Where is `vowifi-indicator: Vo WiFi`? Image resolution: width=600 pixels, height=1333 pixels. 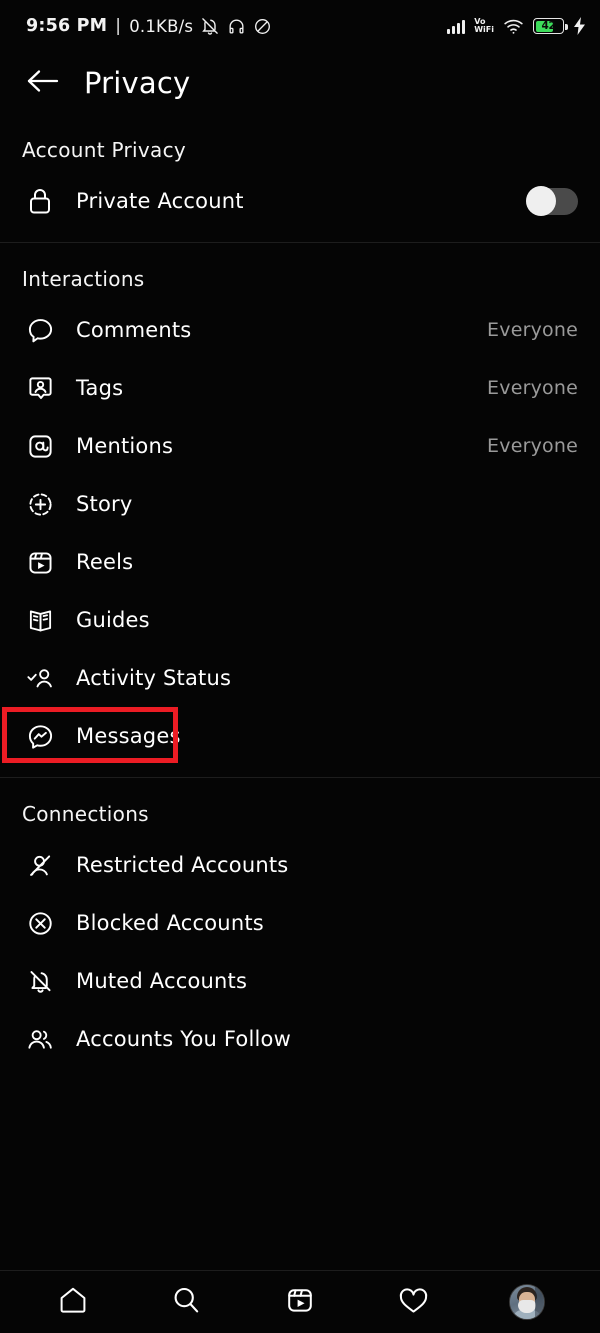
vowifi-indicator: Vo WiFi is located at coordinates (484, 26).